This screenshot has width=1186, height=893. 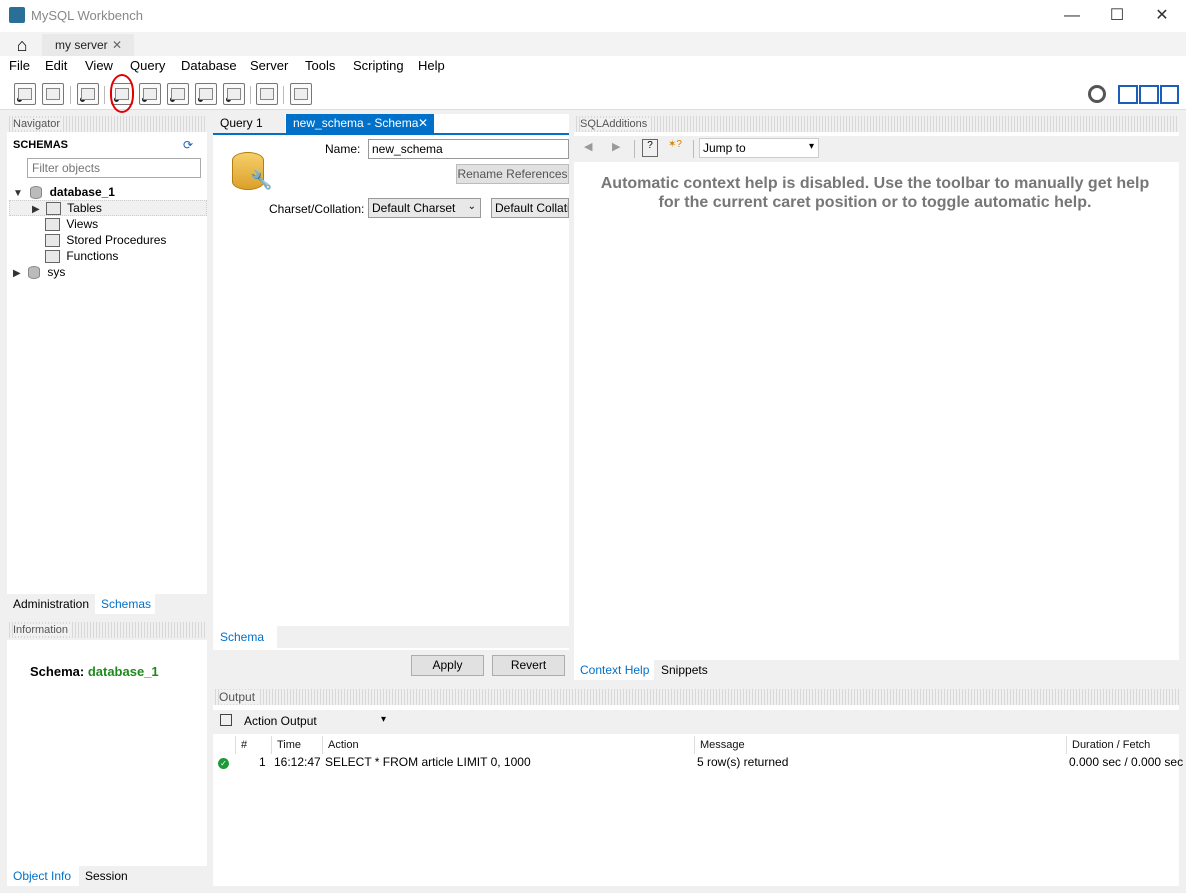 I want to click on forward-arrow-icon: ▶, so click(x=616, y=146).